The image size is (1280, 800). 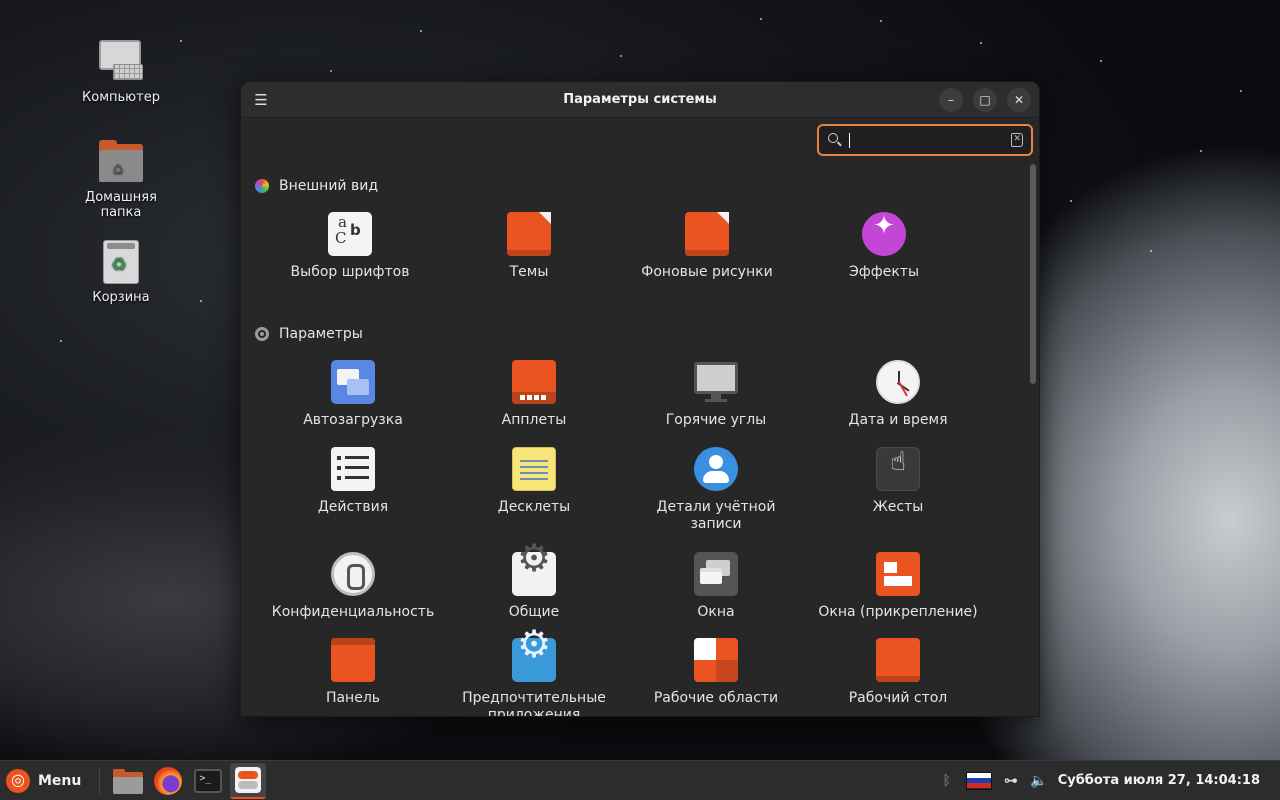 What do you see at coordinates (321, 334) in the screenshot?
I see `section-title: Параметры` at bounding box center [321, 334].